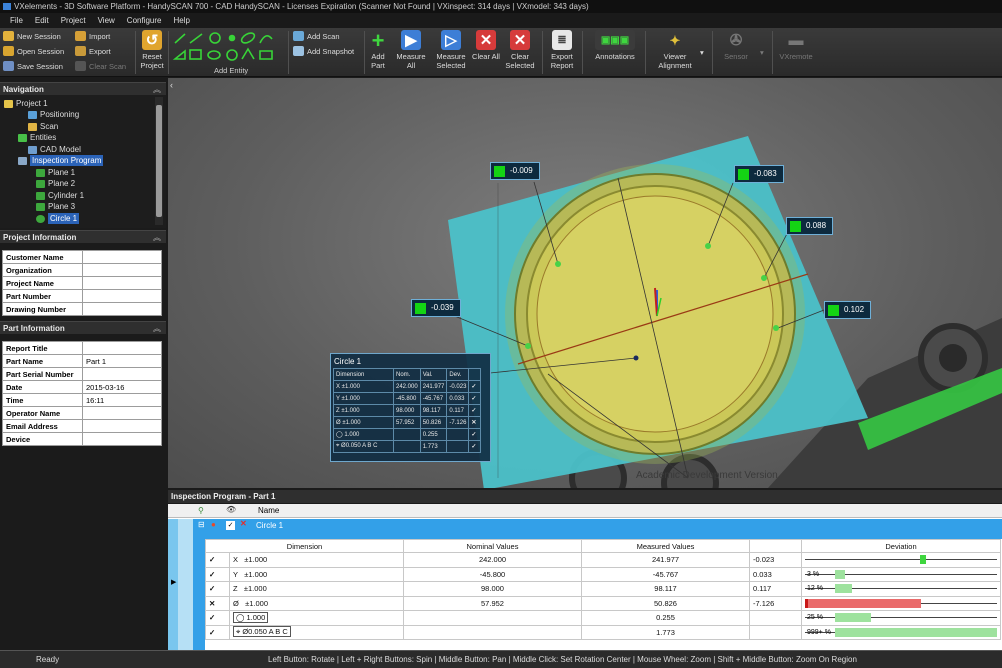 Image resolution: width=1002 pixels, height=668 pixels. Describe the element at coordinates (230, 525) in the screenshot. I see `visible-checkbox: ✓` at that location.